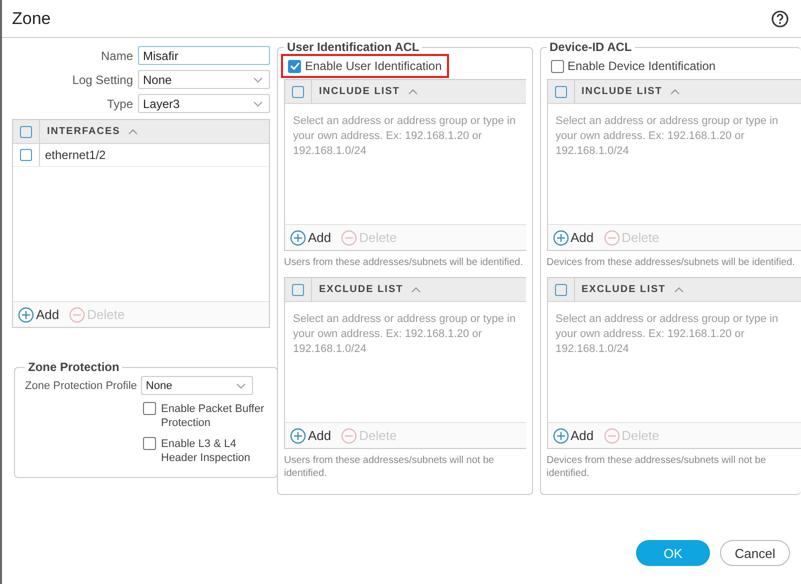 This screenshot has width=801, height=584. What do you see at coordinates (83, 131) in the screenshot?
I see `column-header: INTERFACES` at bounding box center [83, 131].